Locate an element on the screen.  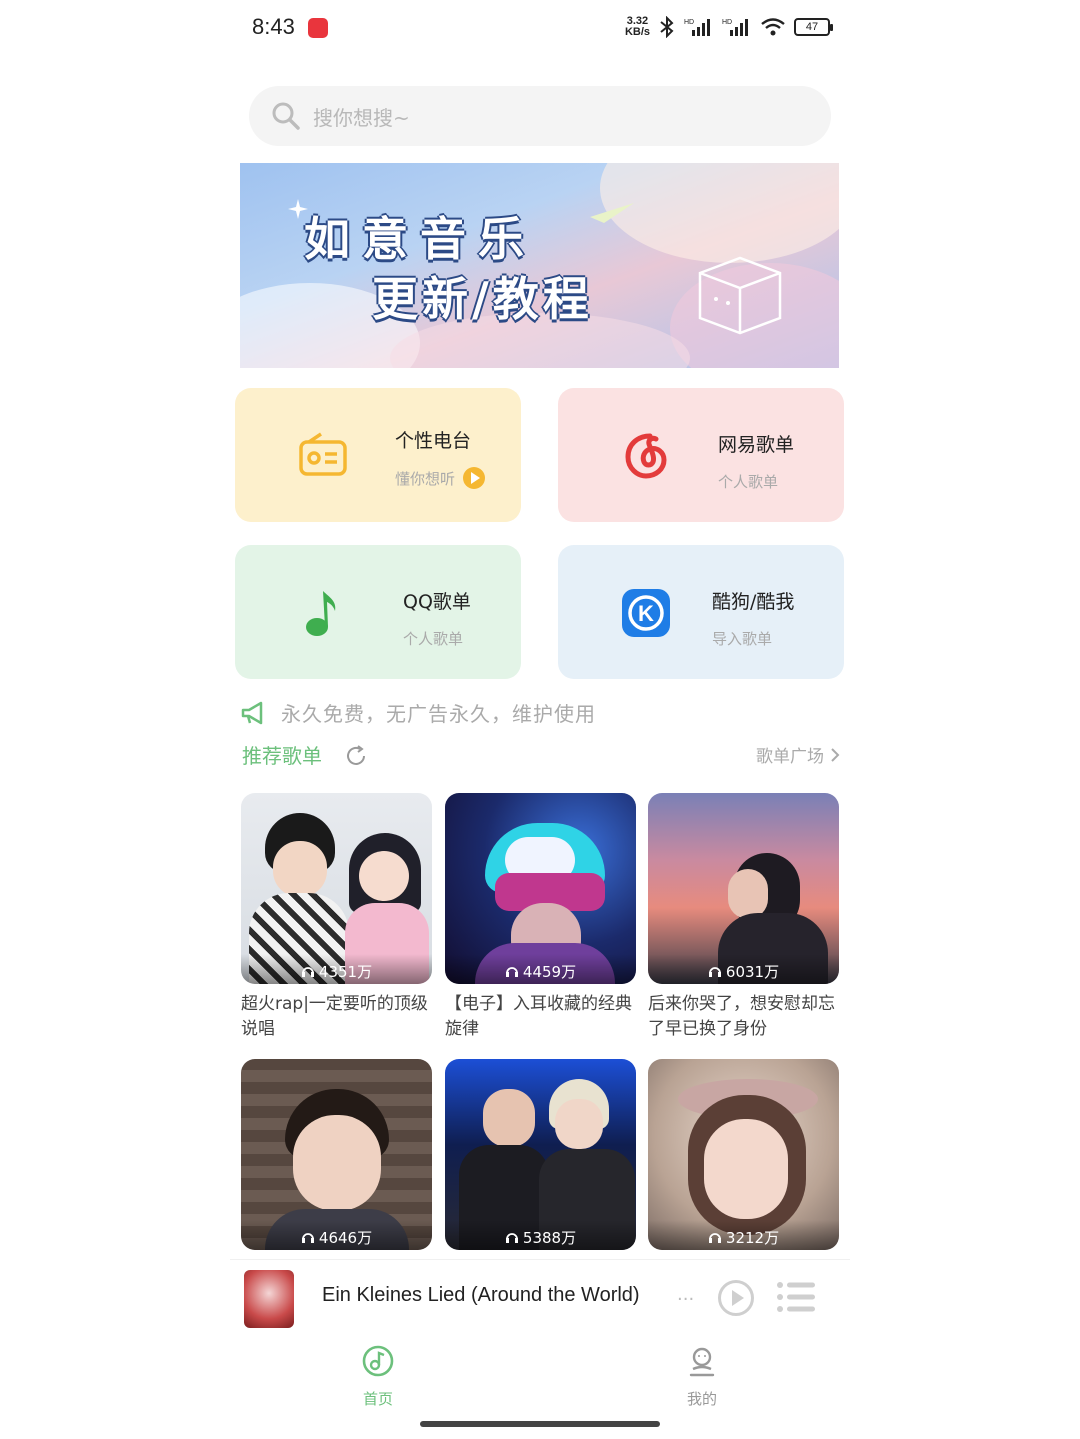
playlist-card: 4646万 is located at coordinates (336, 1154).